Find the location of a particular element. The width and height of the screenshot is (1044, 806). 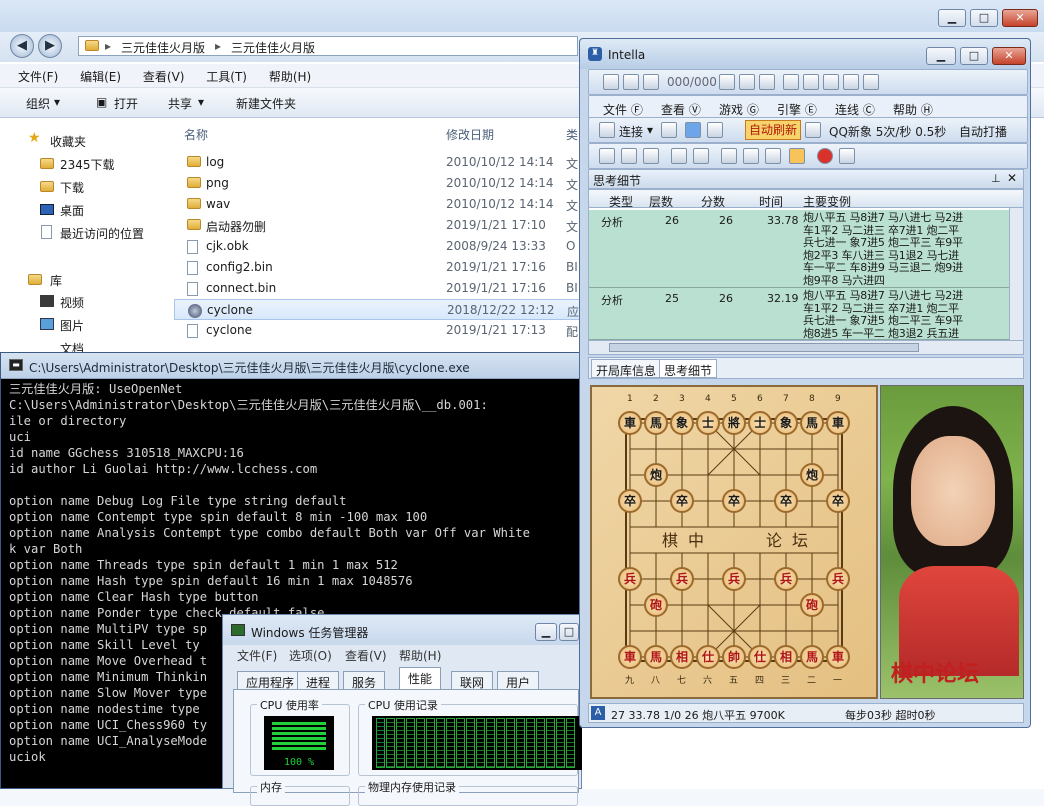

col-score: 分数 is located at coordinates (713, 201).